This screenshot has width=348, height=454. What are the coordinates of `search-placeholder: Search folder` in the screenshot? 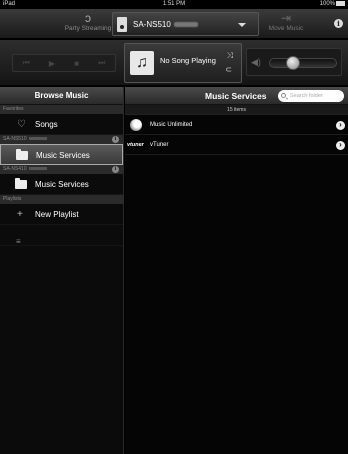 It's located at (306, 96).